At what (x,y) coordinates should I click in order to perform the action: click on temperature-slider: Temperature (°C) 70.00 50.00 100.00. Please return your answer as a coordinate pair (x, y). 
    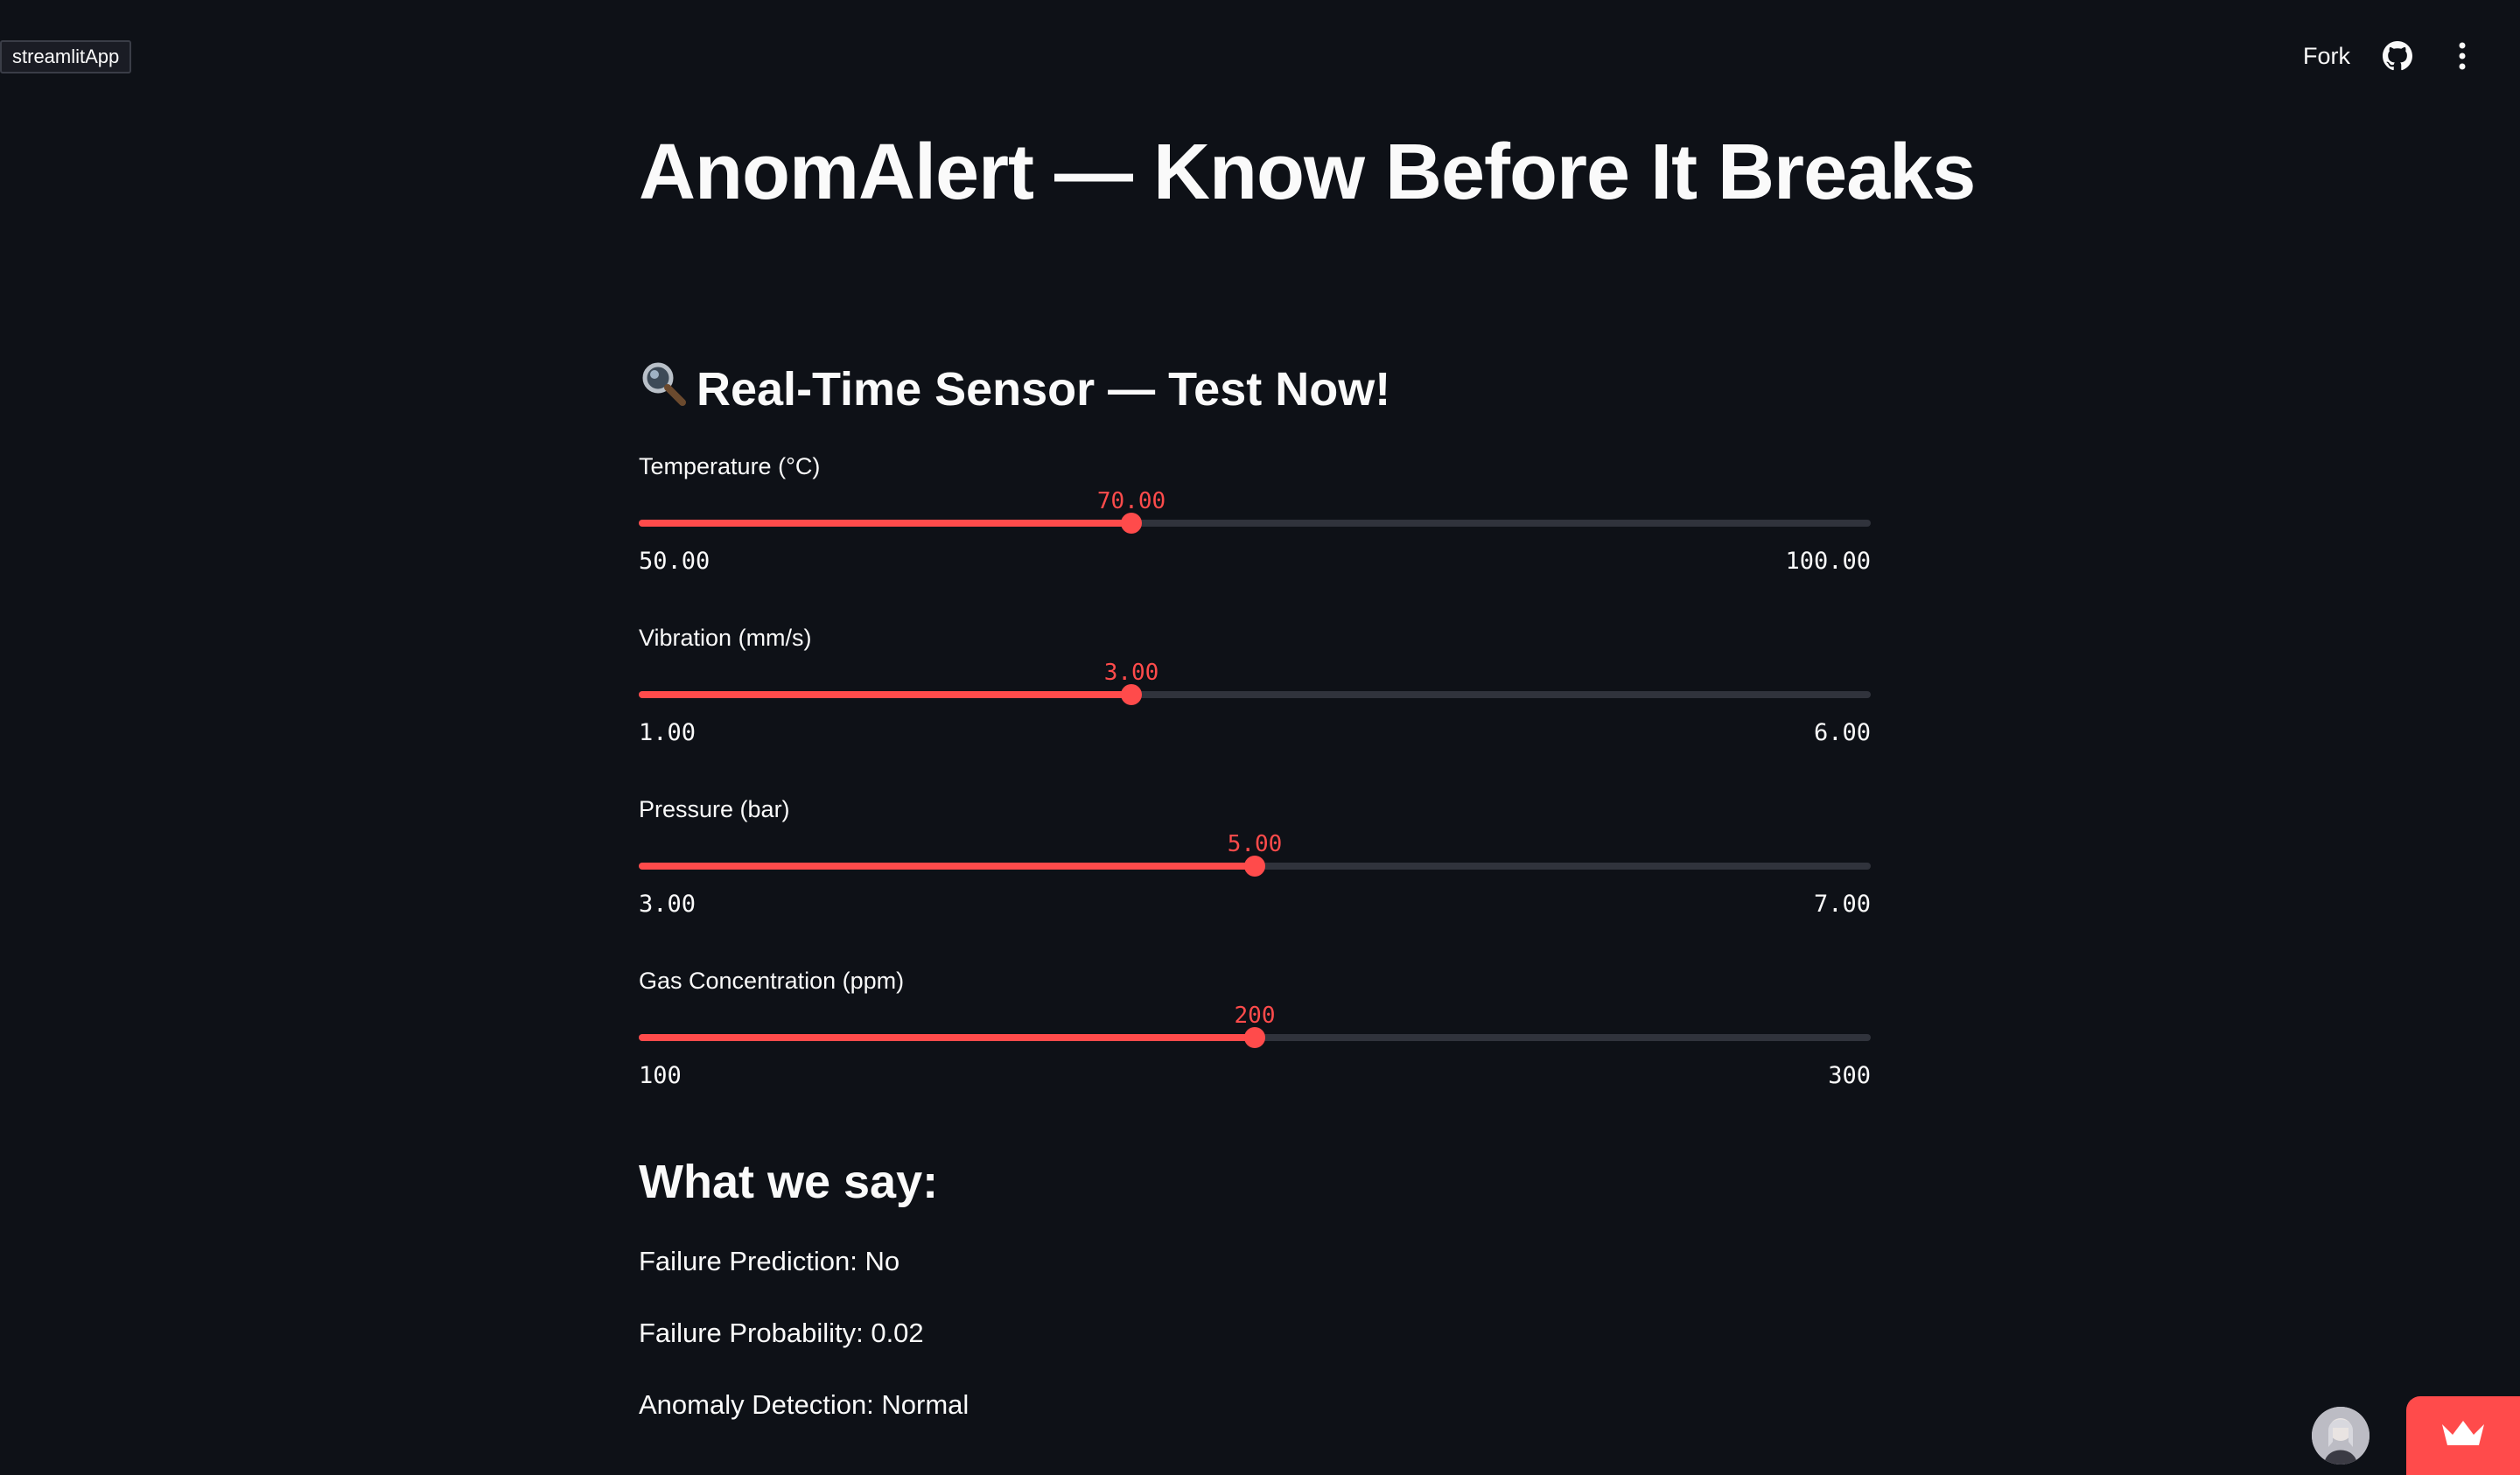
    Looking at the image, I should click on (1255, 523).